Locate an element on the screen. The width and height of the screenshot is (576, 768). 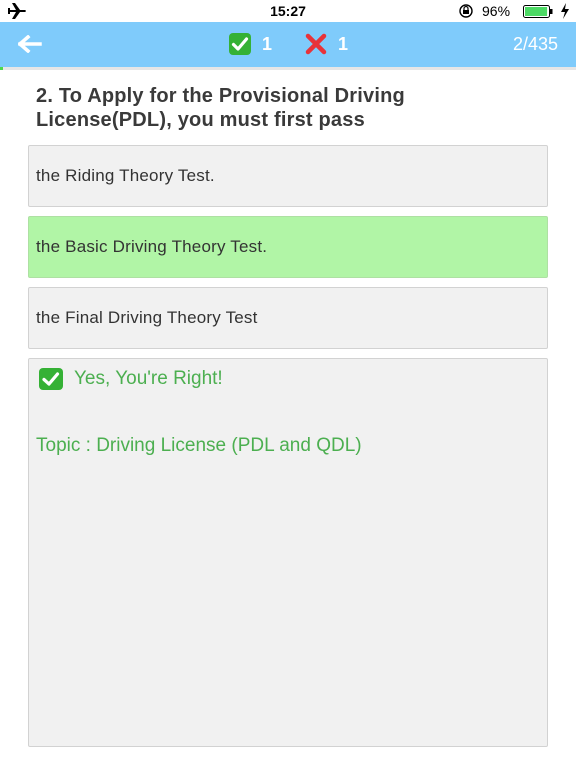
back-button is located at coordinates (30, 44).